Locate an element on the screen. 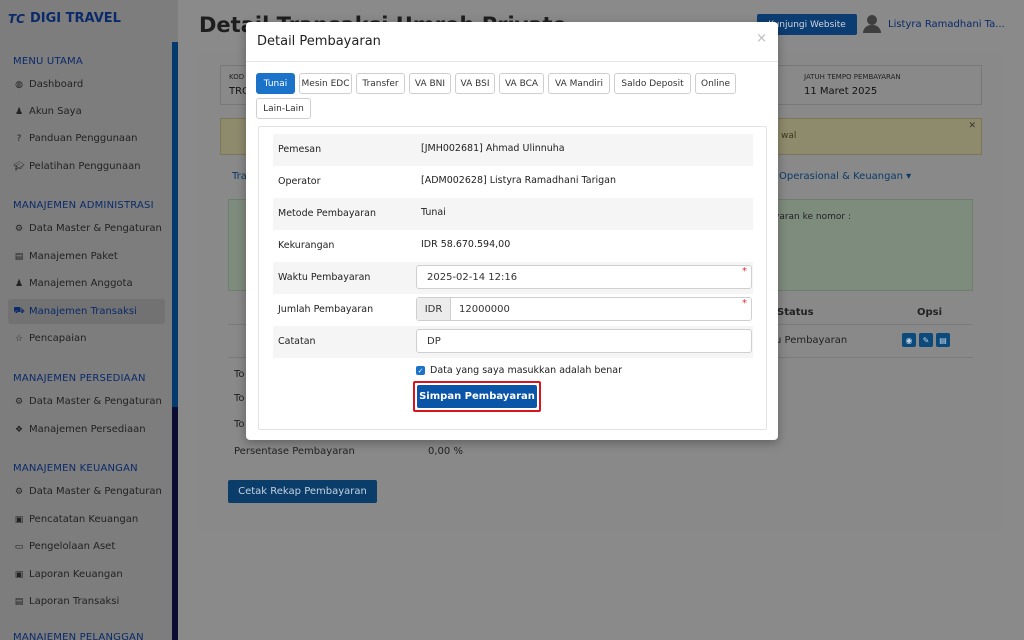 The width and height of the screenshot is (1024, 640). tab-transfer: Transfer is located at coordinates (380, 83).